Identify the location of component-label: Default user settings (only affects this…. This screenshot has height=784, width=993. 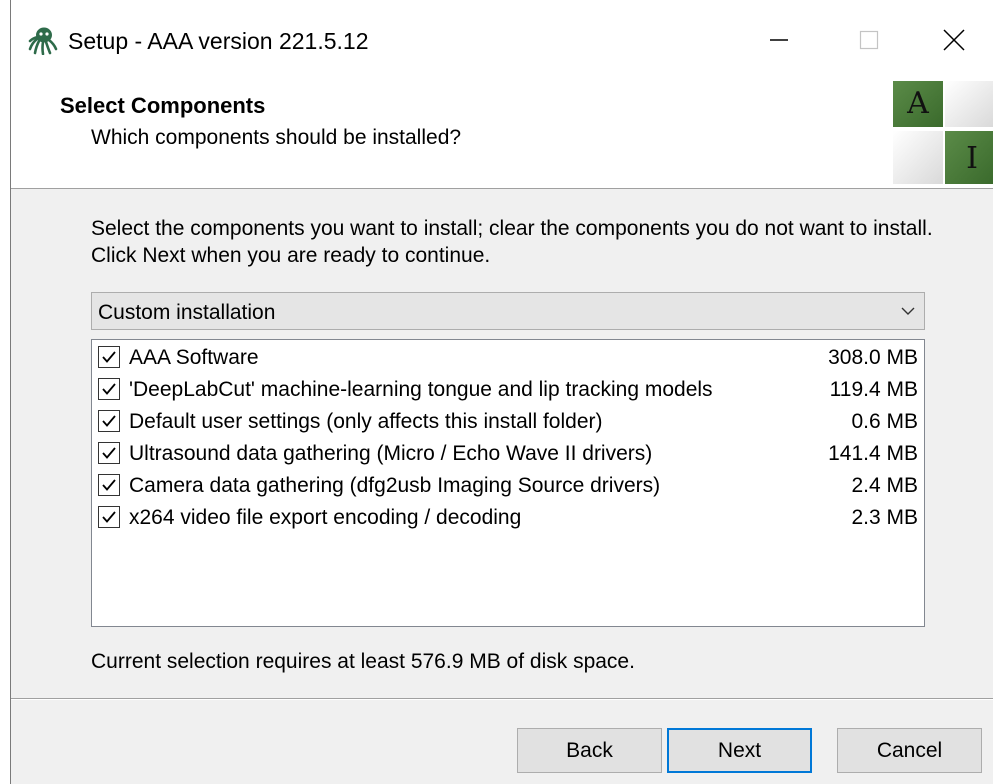
(366, 421).